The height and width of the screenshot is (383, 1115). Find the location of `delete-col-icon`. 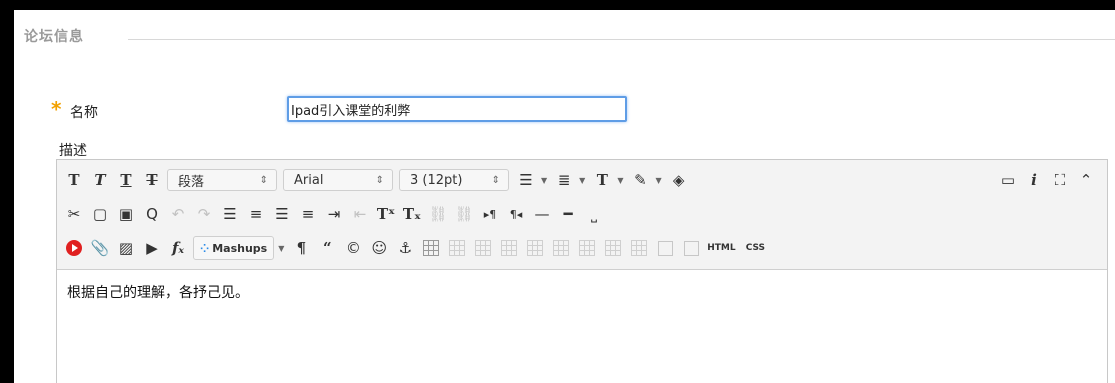

delete-col-icon is located at coordinates (639, 248).